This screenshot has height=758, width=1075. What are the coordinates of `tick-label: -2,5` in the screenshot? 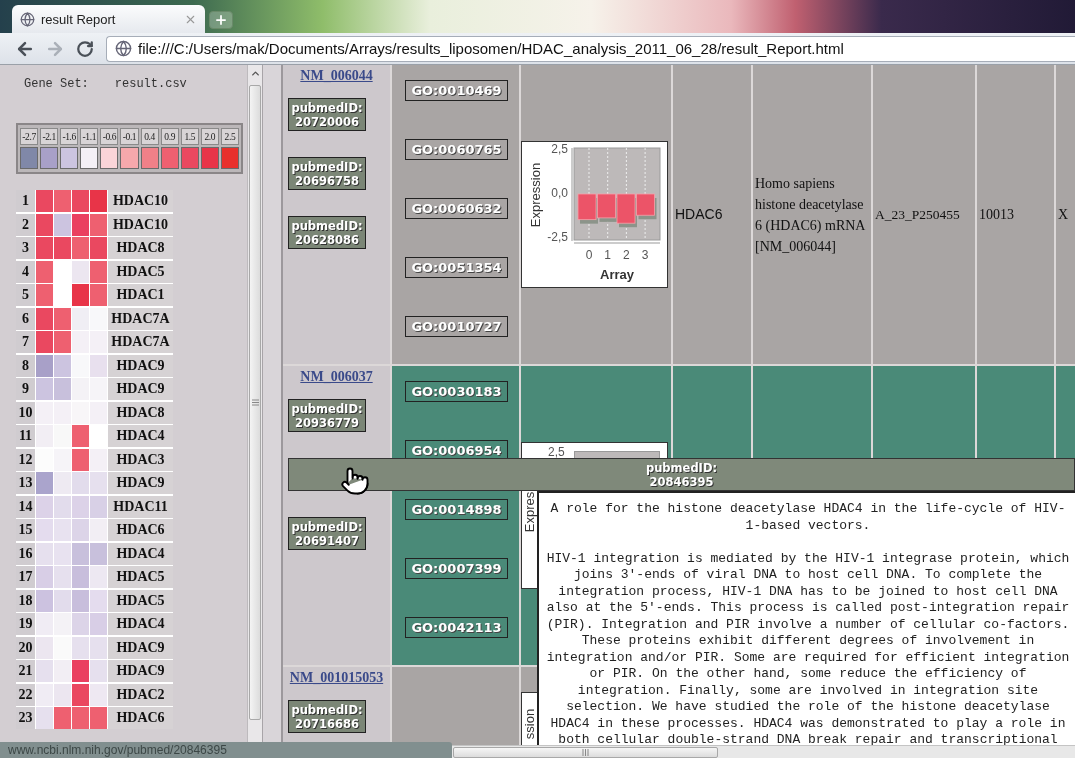 It's located at (557, 237).